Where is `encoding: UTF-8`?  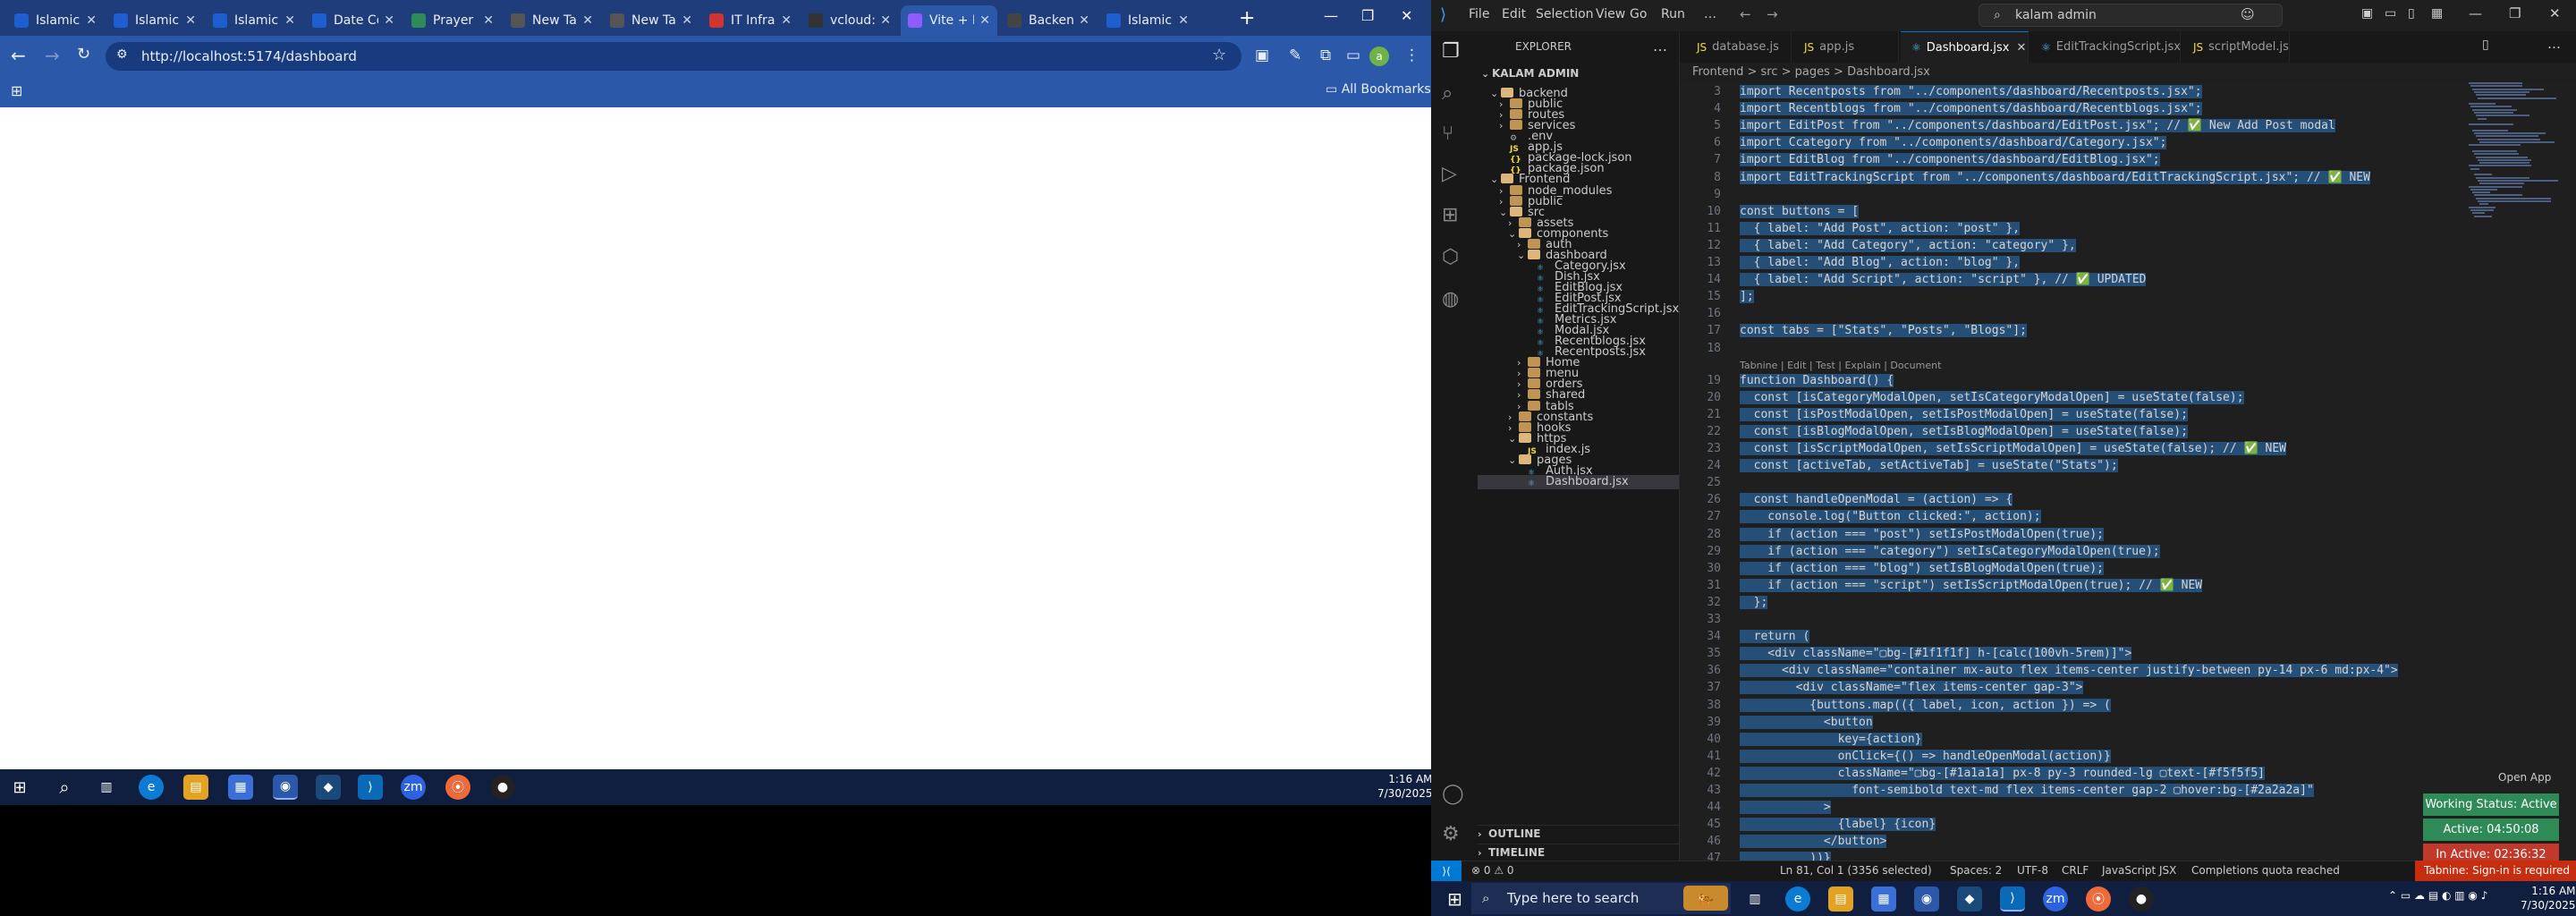 encoding: UTF-8 is located at coordinates (2032, 870).